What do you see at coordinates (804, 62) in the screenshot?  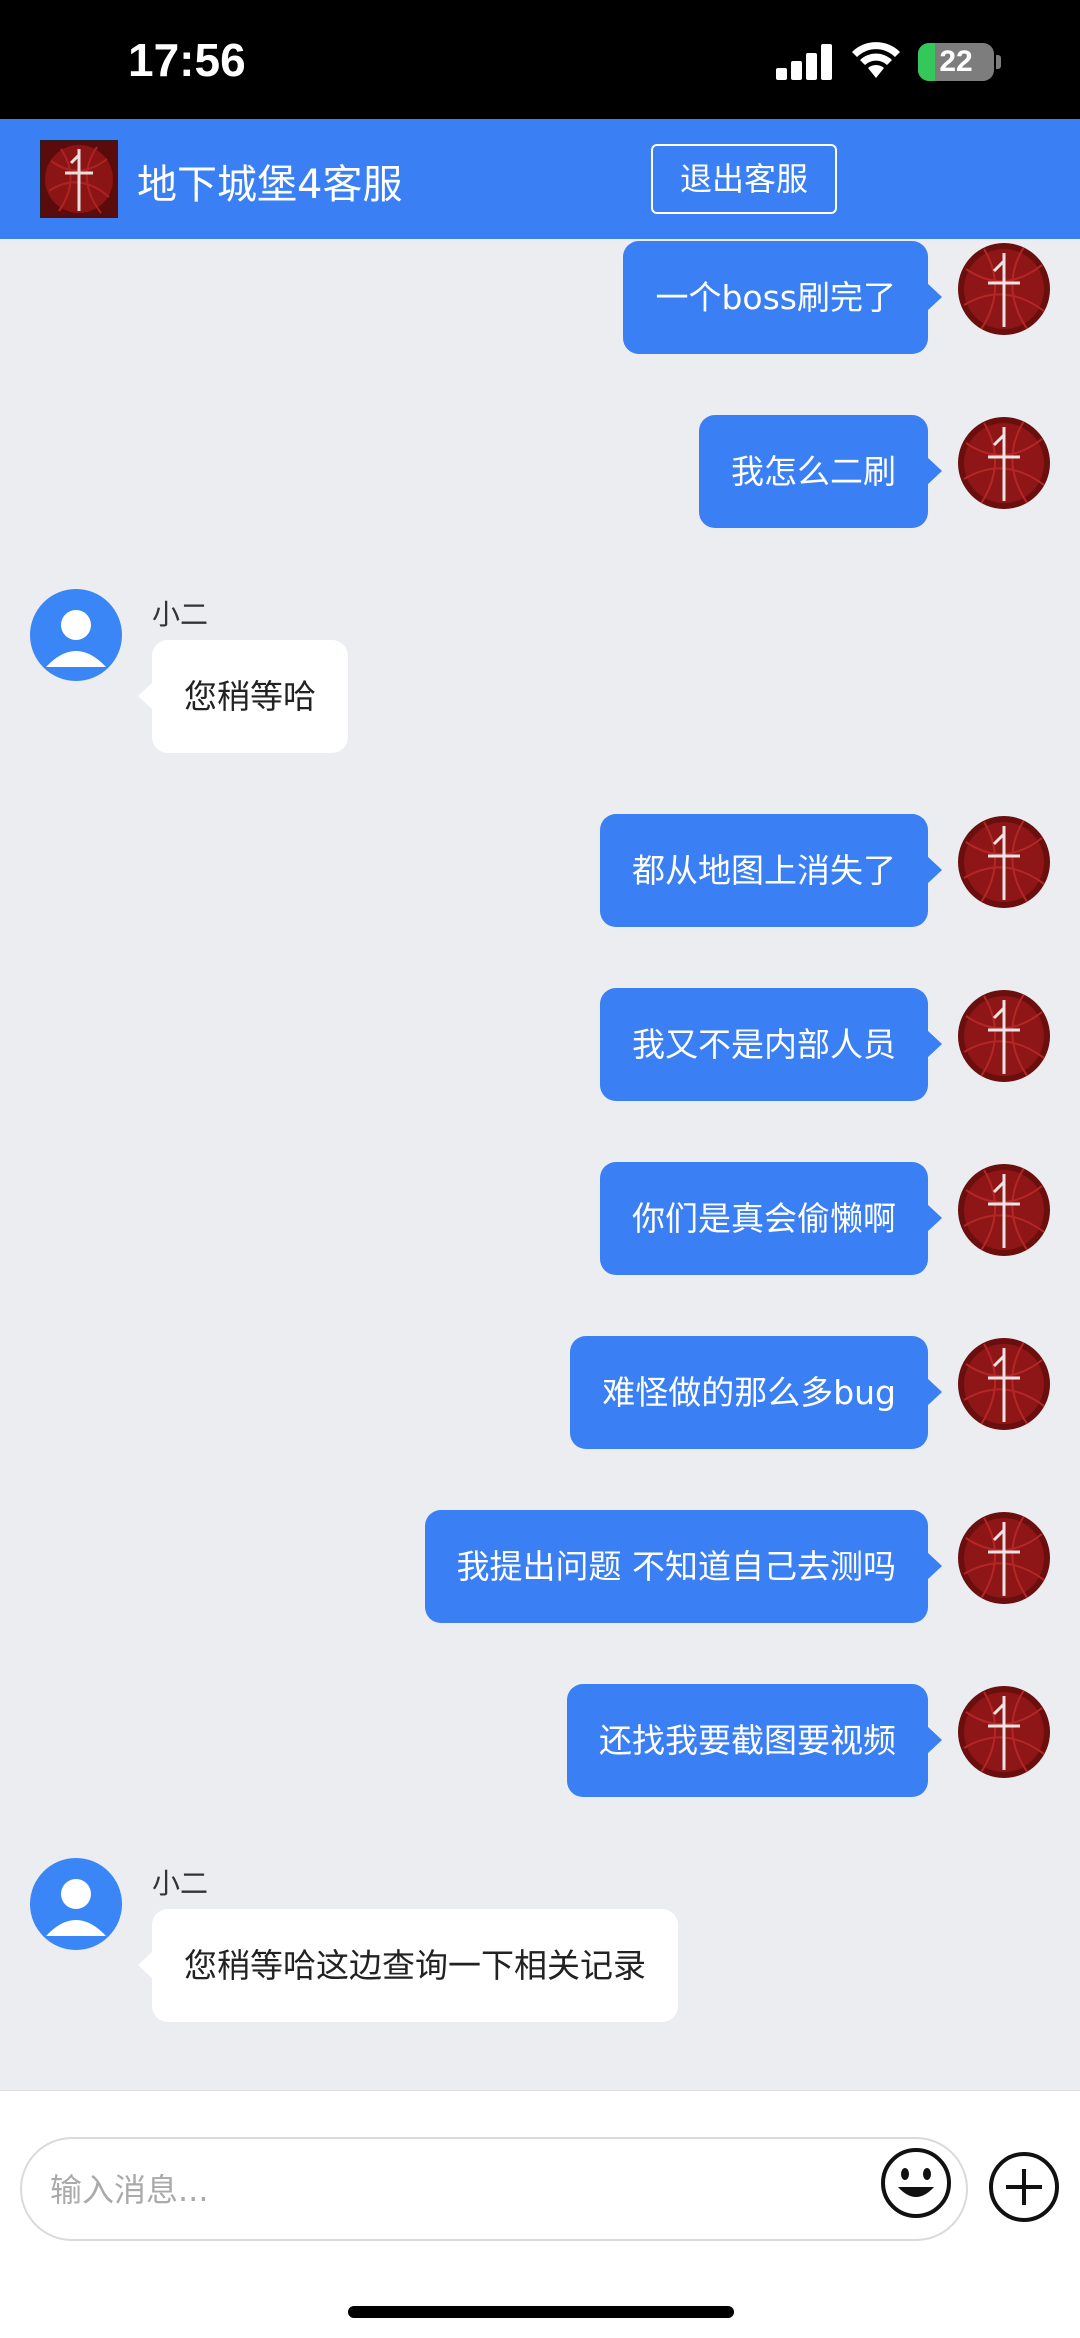 I see `cellular-signal-icon` at bounding box center [804, 62].